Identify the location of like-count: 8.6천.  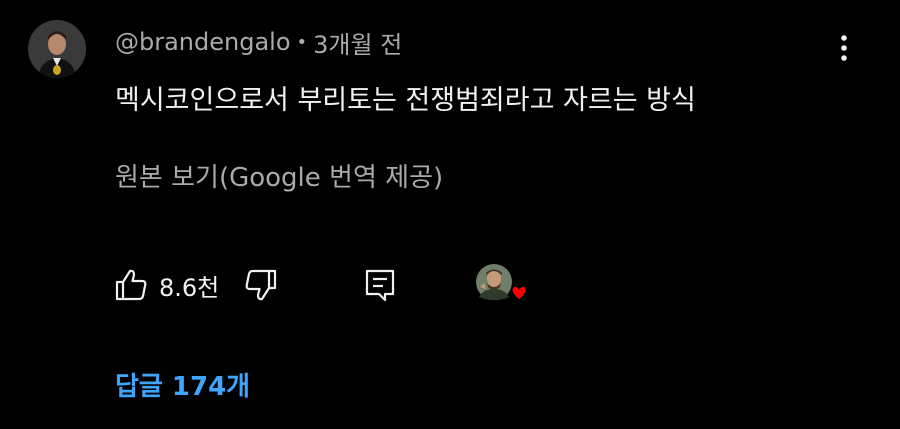
(189, 287).